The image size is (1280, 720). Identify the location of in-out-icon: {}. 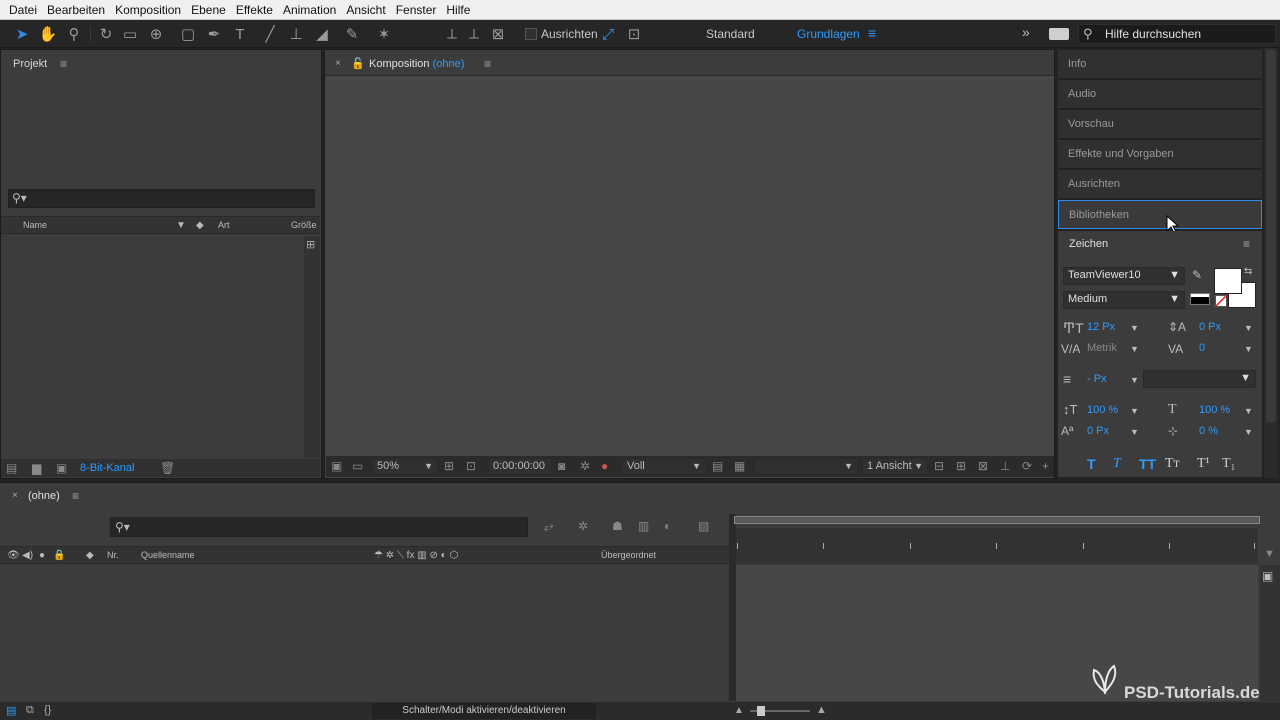
(47, 710).